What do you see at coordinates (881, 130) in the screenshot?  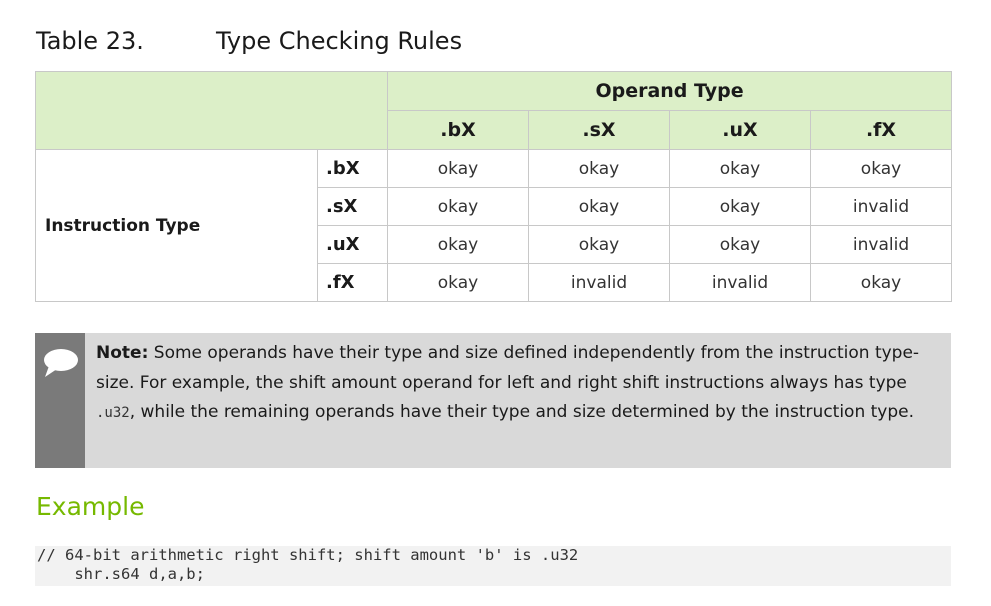 I see `operand-type-header: .fX` at bounding box center [881, 130].